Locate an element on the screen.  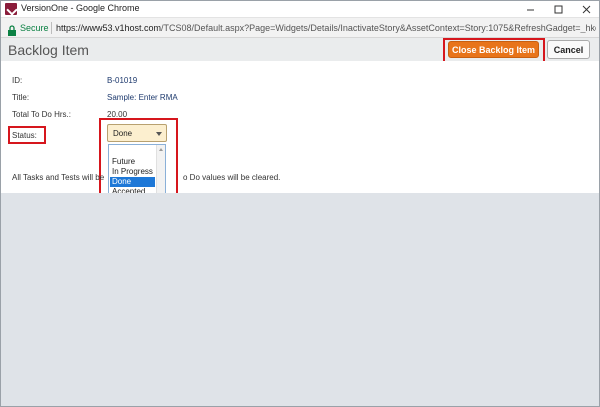
close-note-start: All Tasks and Tests will be is located at coordinates (58, 177).